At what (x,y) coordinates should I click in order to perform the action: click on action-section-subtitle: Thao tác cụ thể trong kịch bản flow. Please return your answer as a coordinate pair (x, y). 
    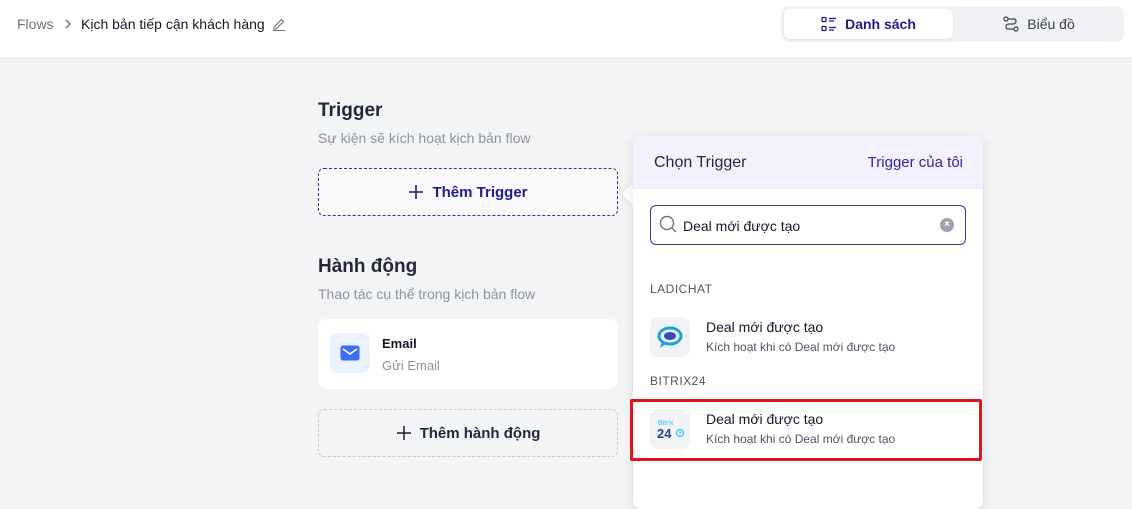
    Looking at the image, I should click on (427, 294).